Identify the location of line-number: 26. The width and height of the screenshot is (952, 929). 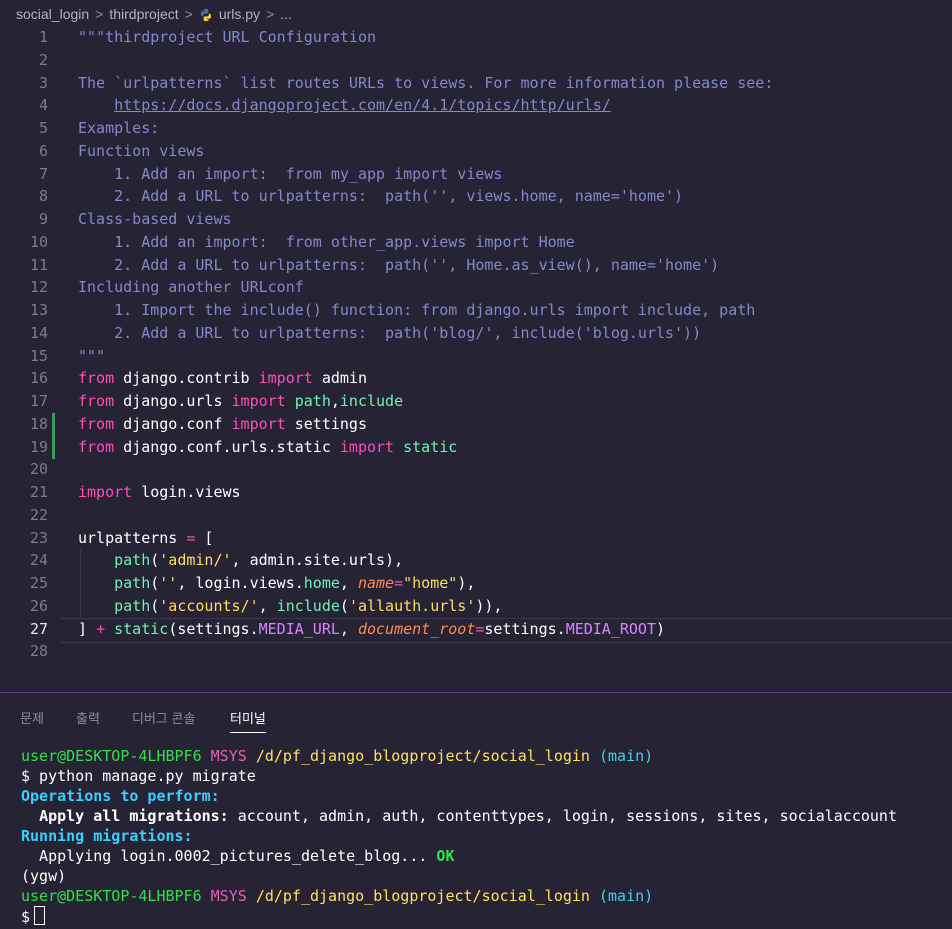
(24, 606).